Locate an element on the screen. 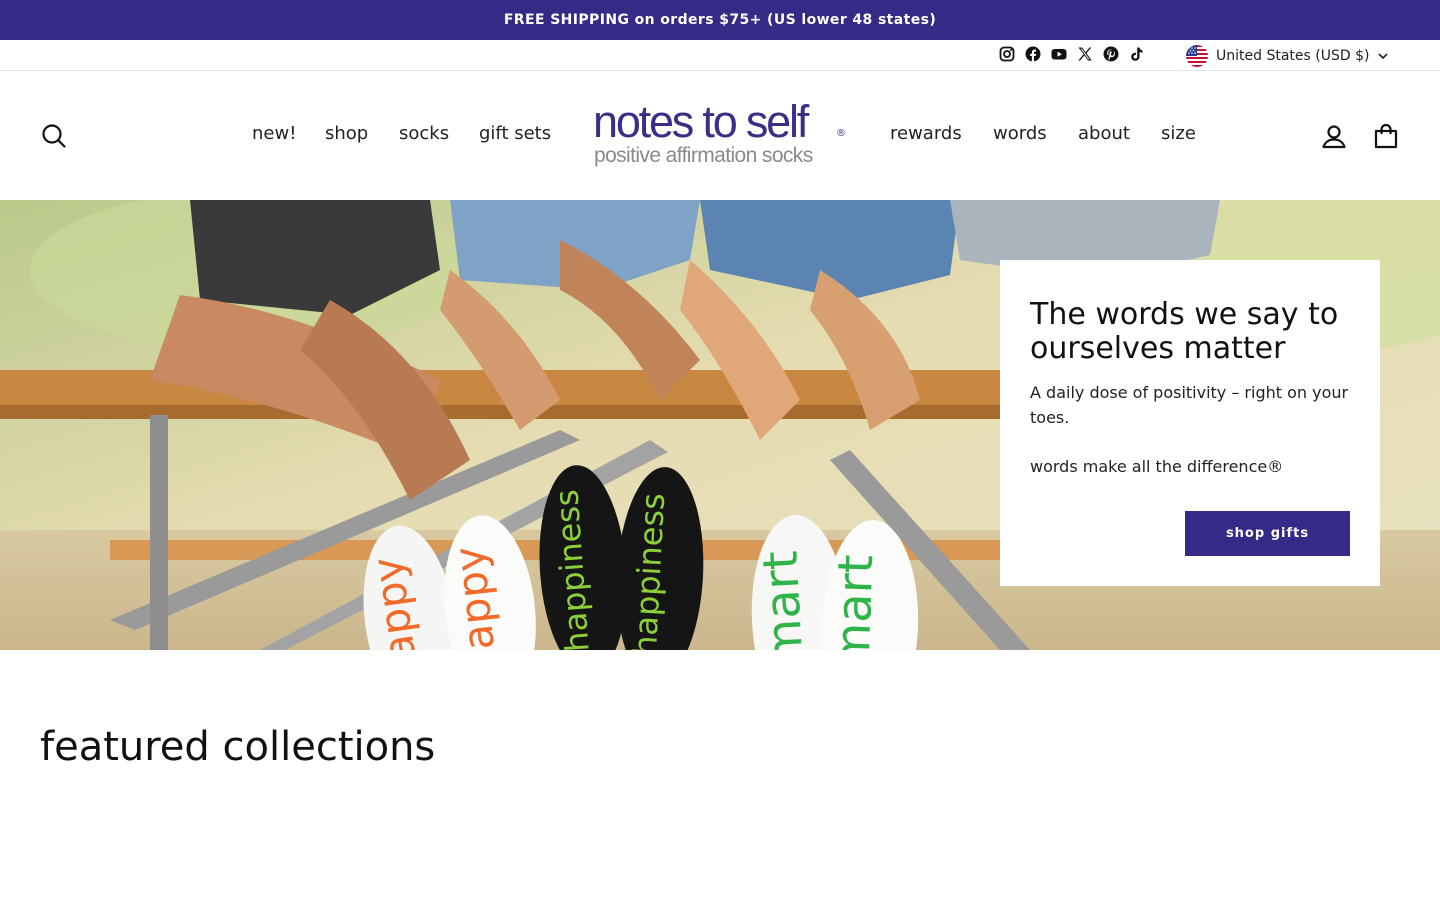 Image resolution: width=1440 pixels, height=900 pixels. tiktok-icon is located at coordinates (1137, 54).